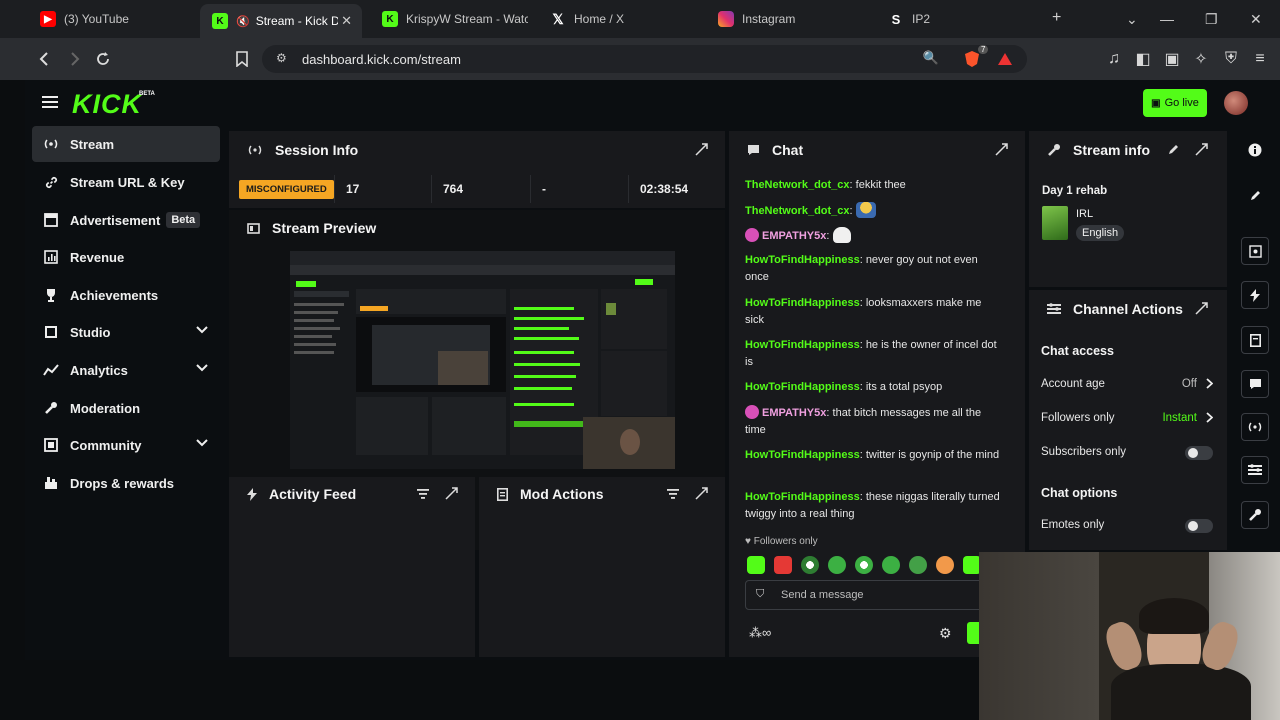  What do you see at coordinates (1114, 59) in the screenshot?
I see `media-icon: ♫` at bounding box center [1114, 59].